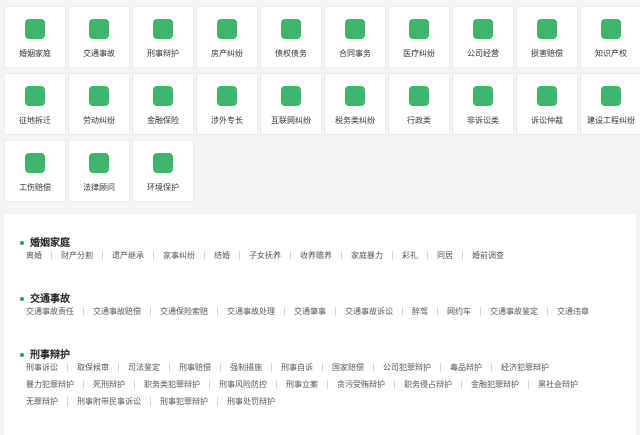  Describe the element at coordinates (483, 29) in the screenshot. I see `briefcase-icon` at that location.